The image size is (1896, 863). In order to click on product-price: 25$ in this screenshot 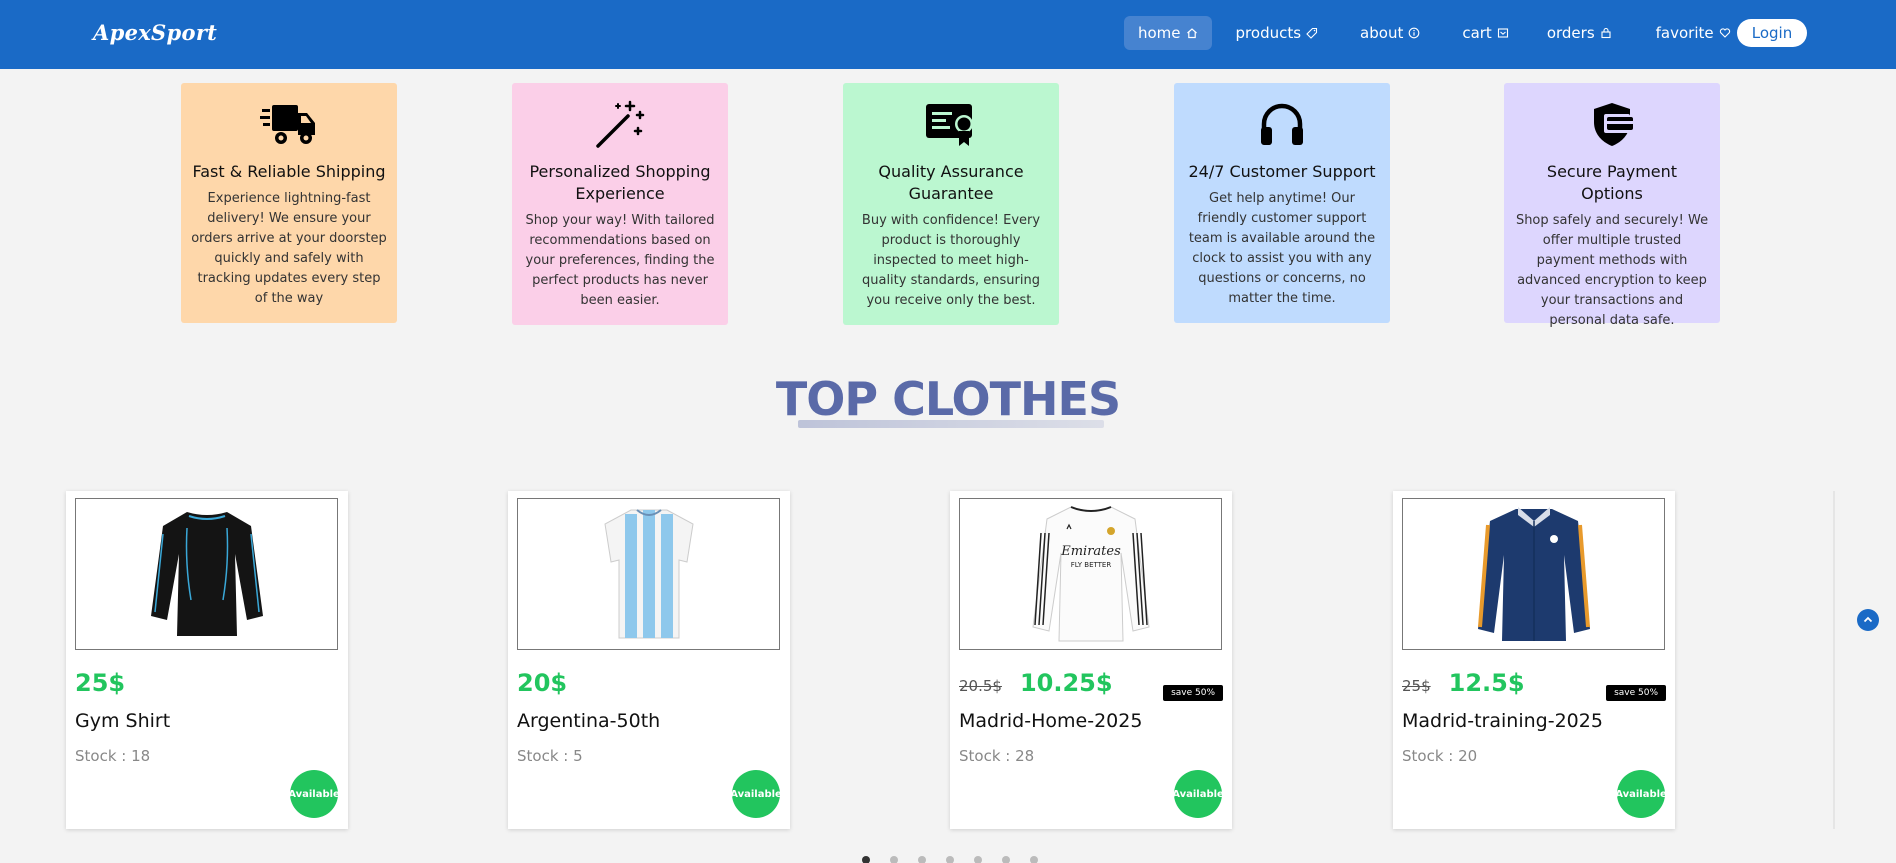, I will do `click(100, 683)`.